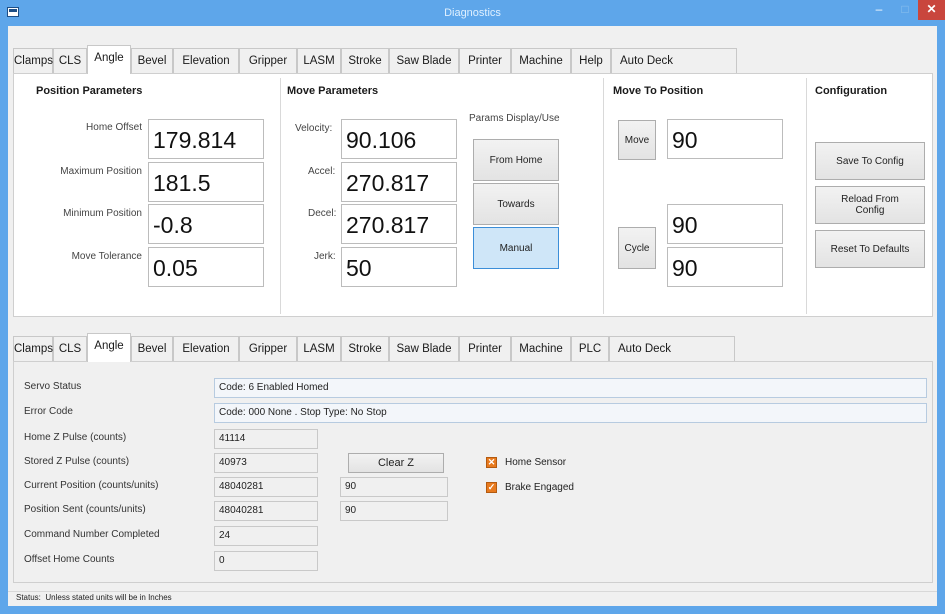  I want to click on maximize-button: □, so click(905, 10).